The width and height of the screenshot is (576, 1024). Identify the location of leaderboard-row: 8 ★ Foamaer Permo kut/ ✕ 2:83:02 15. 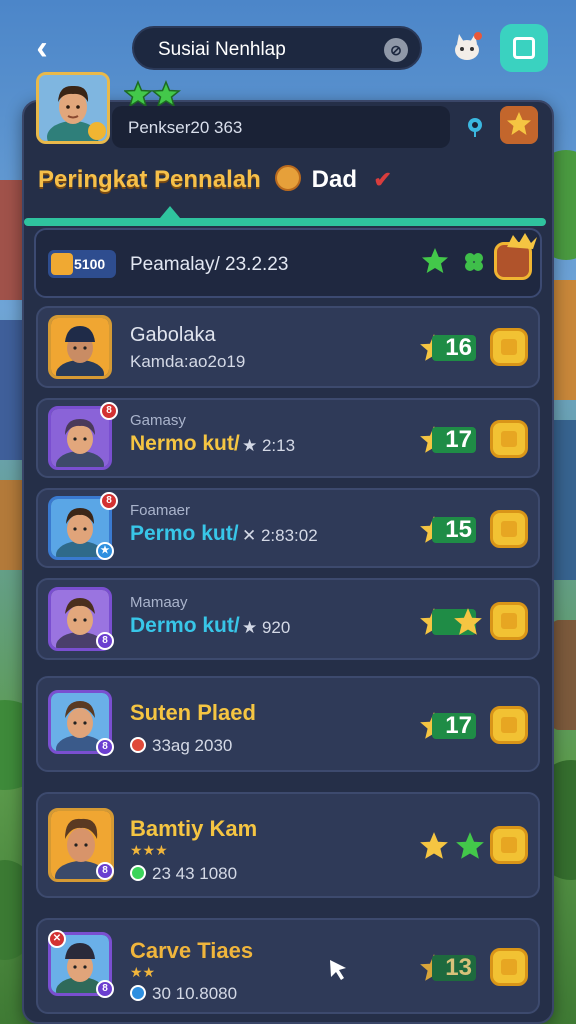
(288, 528).